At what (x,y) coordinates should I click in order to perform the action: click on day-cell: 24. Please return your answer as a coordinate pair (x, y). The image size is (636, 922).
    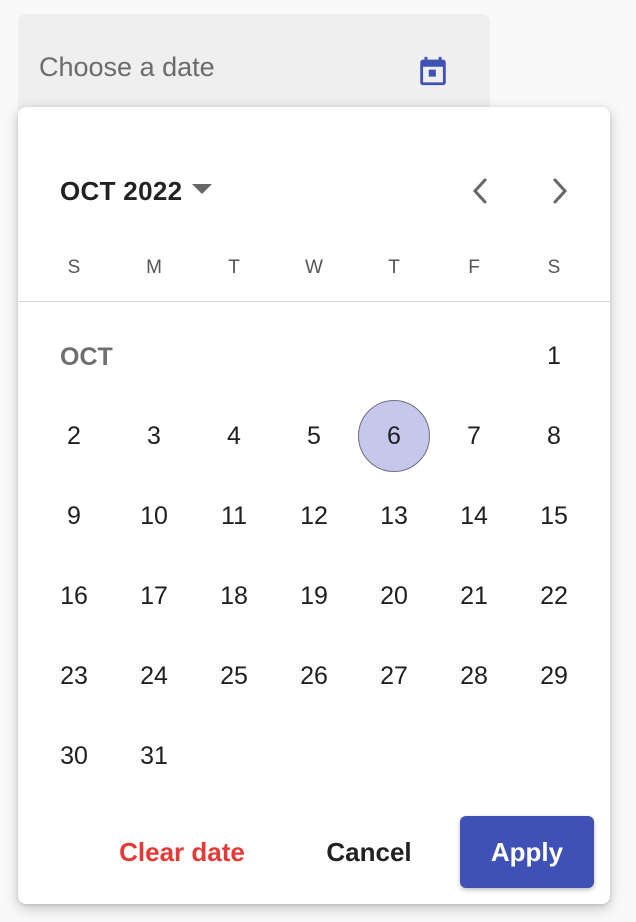
    Looking at the image, I should click on (154, 676).